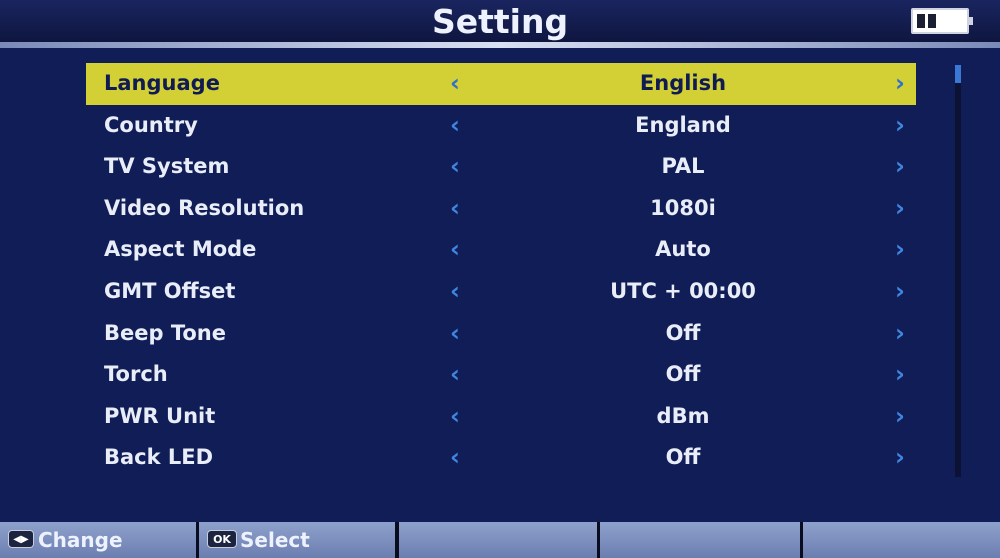  What do you see at coordinates (151, 124) in the screenshot?
I see `setting-label: Country` at bounding box center [151, 124].